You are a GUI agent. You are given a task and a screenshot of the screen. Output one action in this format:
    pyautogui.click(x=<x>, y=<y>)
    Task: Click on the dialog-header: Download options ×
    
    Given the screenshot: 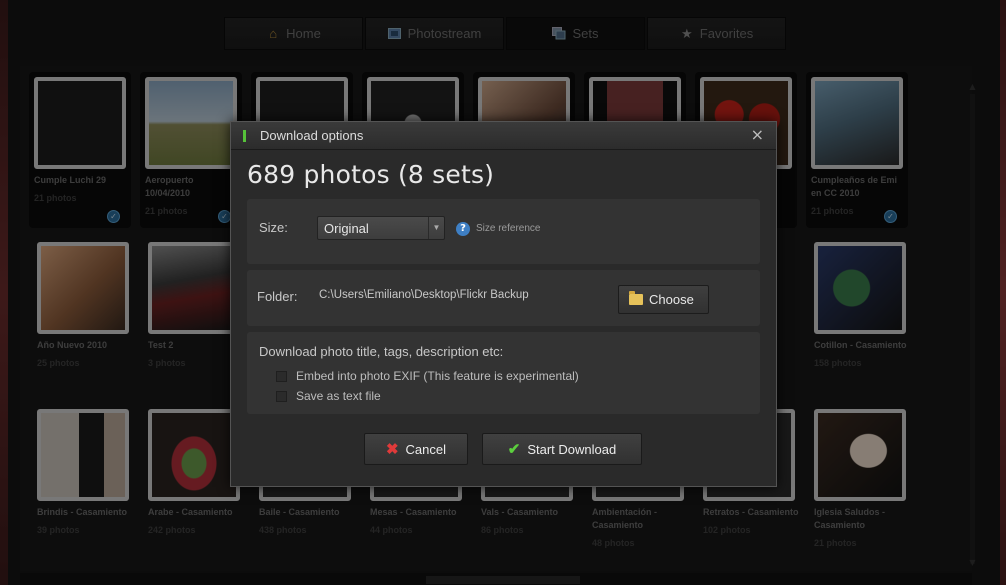 What is the action you would take?
    pyautogui.click(x=503, y=136)
    